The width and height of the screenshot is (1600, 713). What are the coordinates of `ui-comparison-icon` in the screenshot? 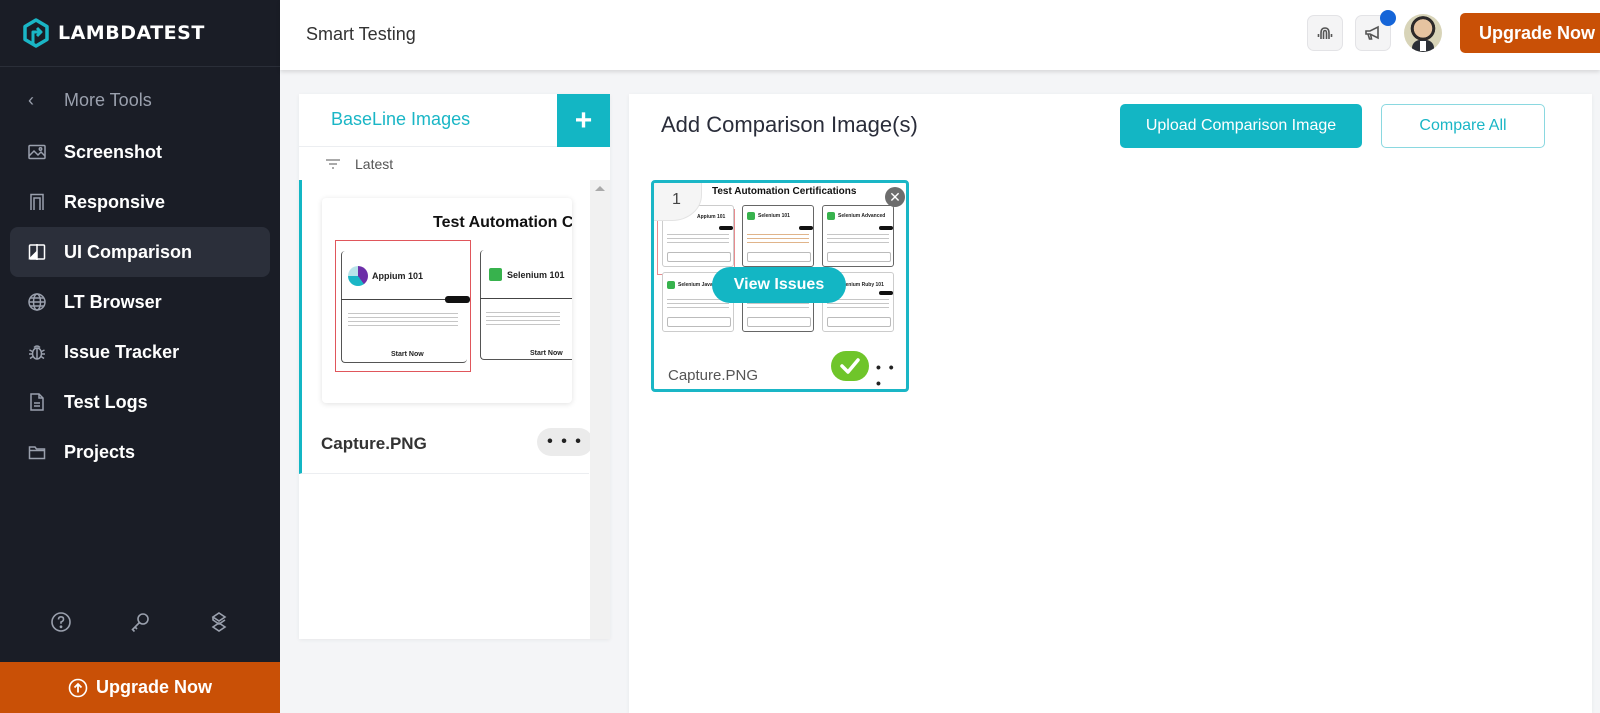 It's located at (37, 252).